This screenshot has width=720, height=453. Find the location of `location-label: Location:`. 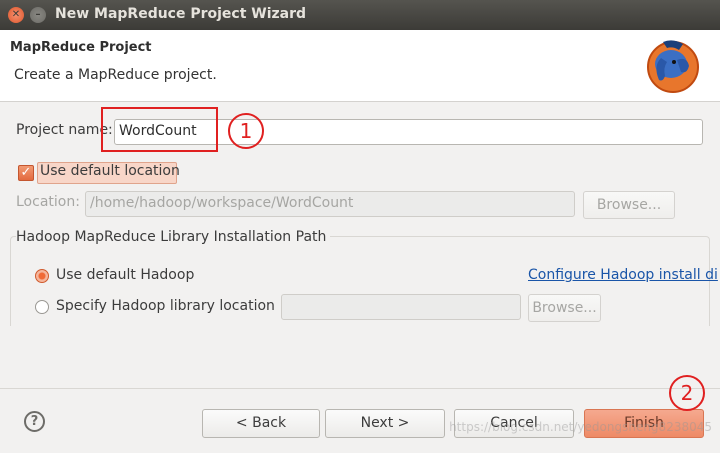

location-label: Location: is located at coordinates (48, 202).